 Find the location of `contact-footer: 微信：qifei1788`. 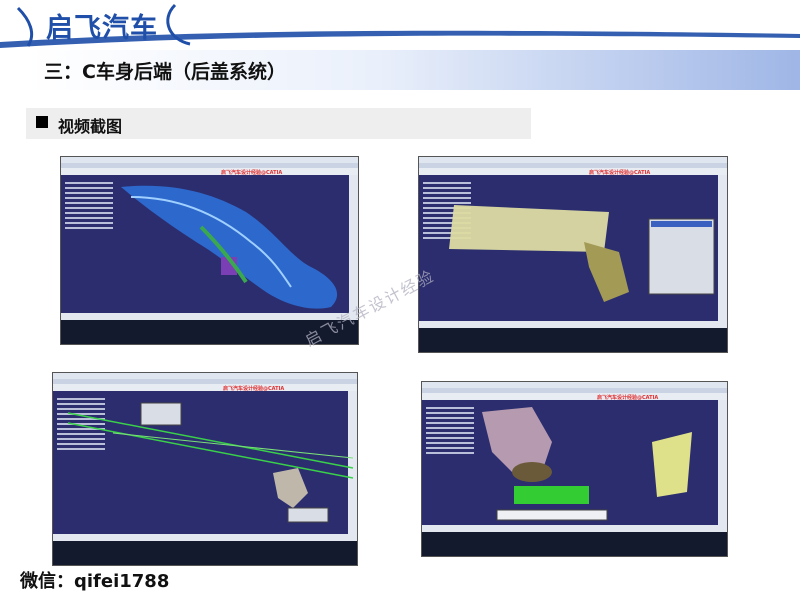

contact-footer: 微信：qifei1788 is located at coordinates (95, 581).